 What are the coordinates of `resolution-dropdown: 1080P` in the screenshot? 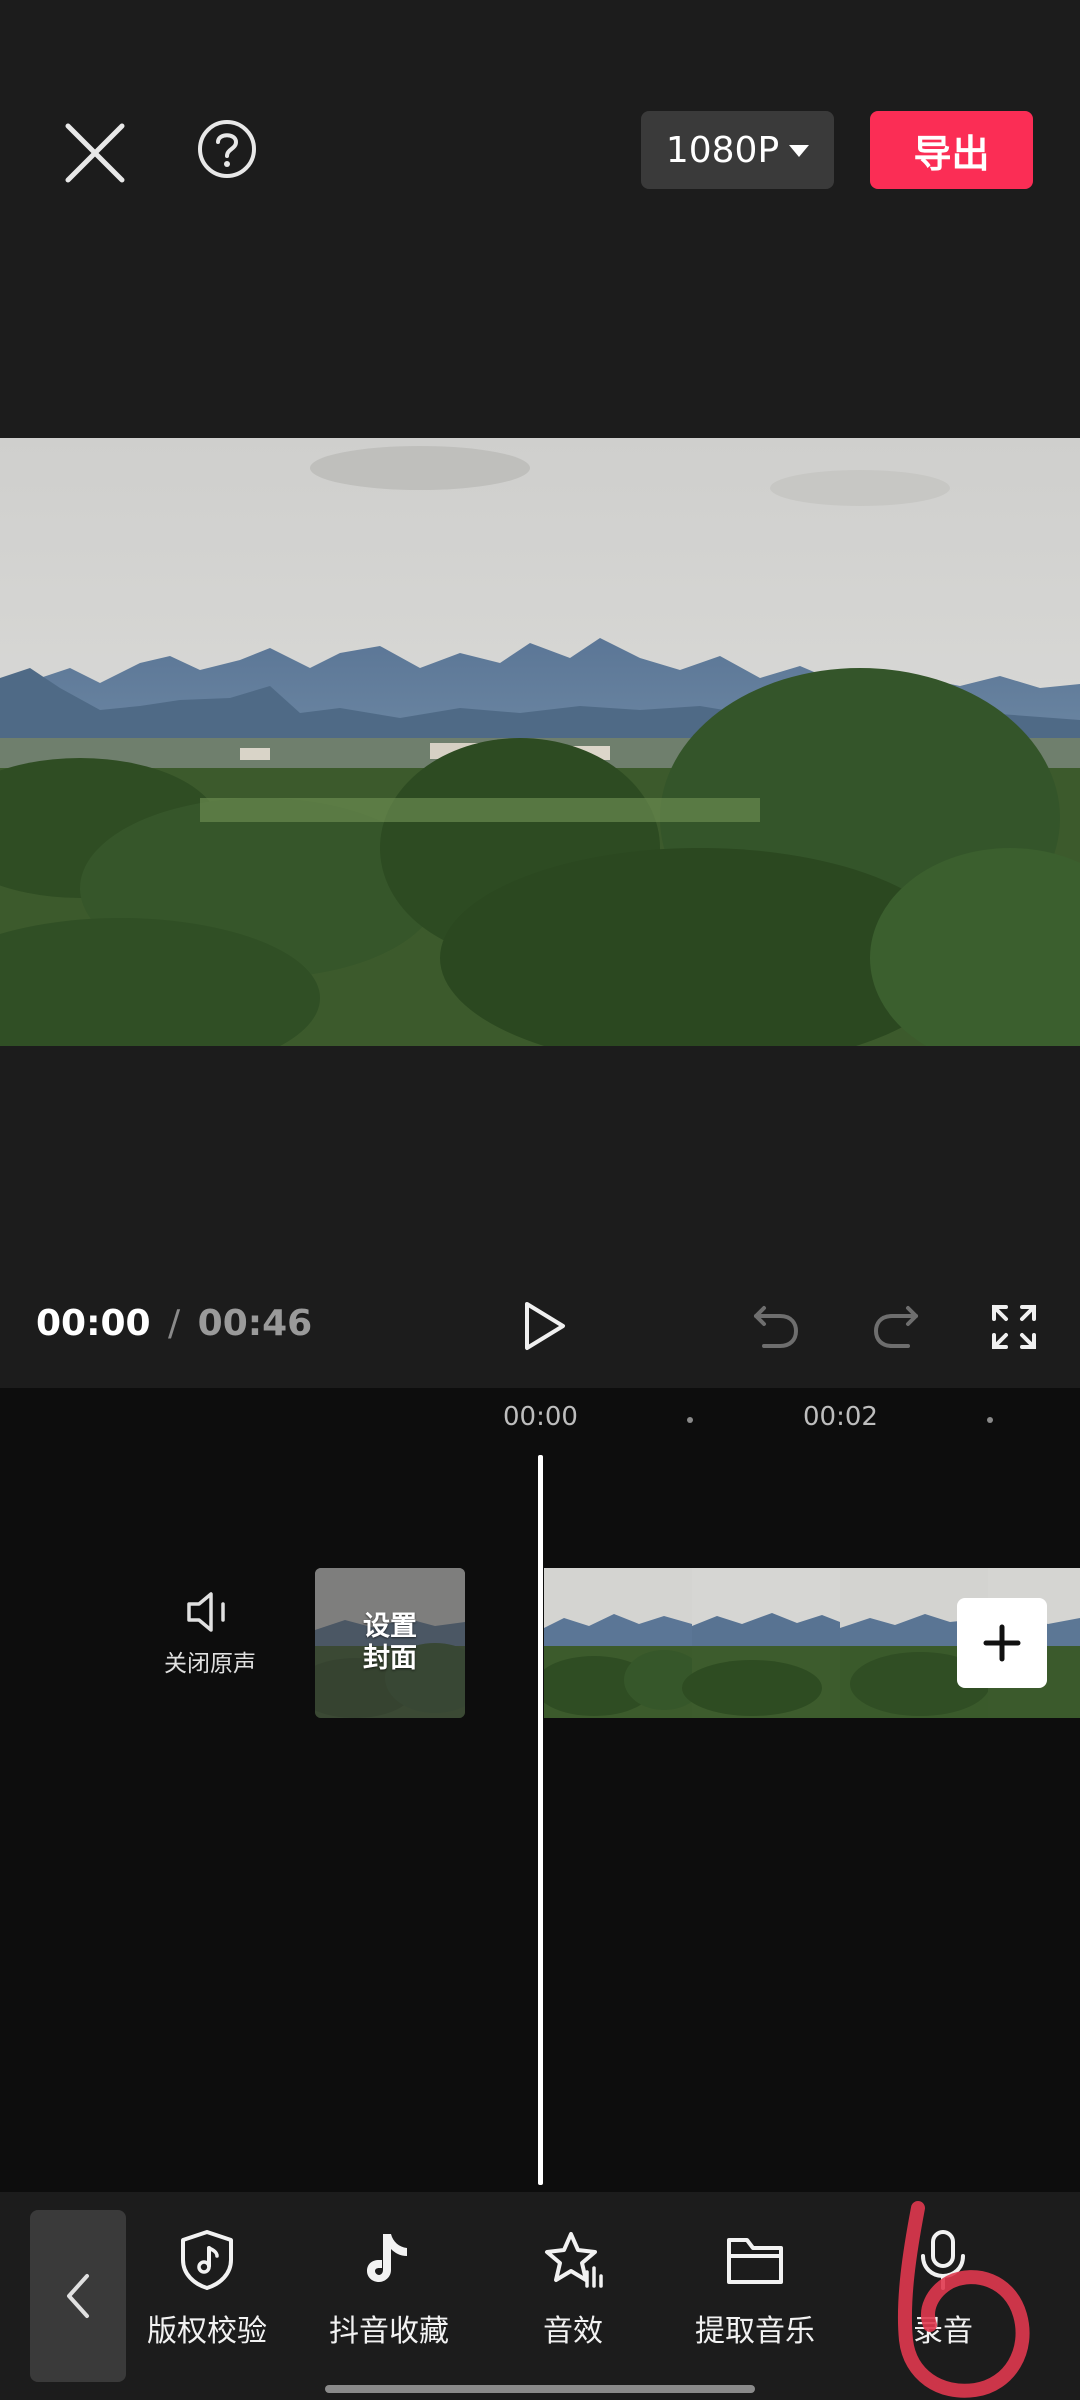 It's located at (737, 150).